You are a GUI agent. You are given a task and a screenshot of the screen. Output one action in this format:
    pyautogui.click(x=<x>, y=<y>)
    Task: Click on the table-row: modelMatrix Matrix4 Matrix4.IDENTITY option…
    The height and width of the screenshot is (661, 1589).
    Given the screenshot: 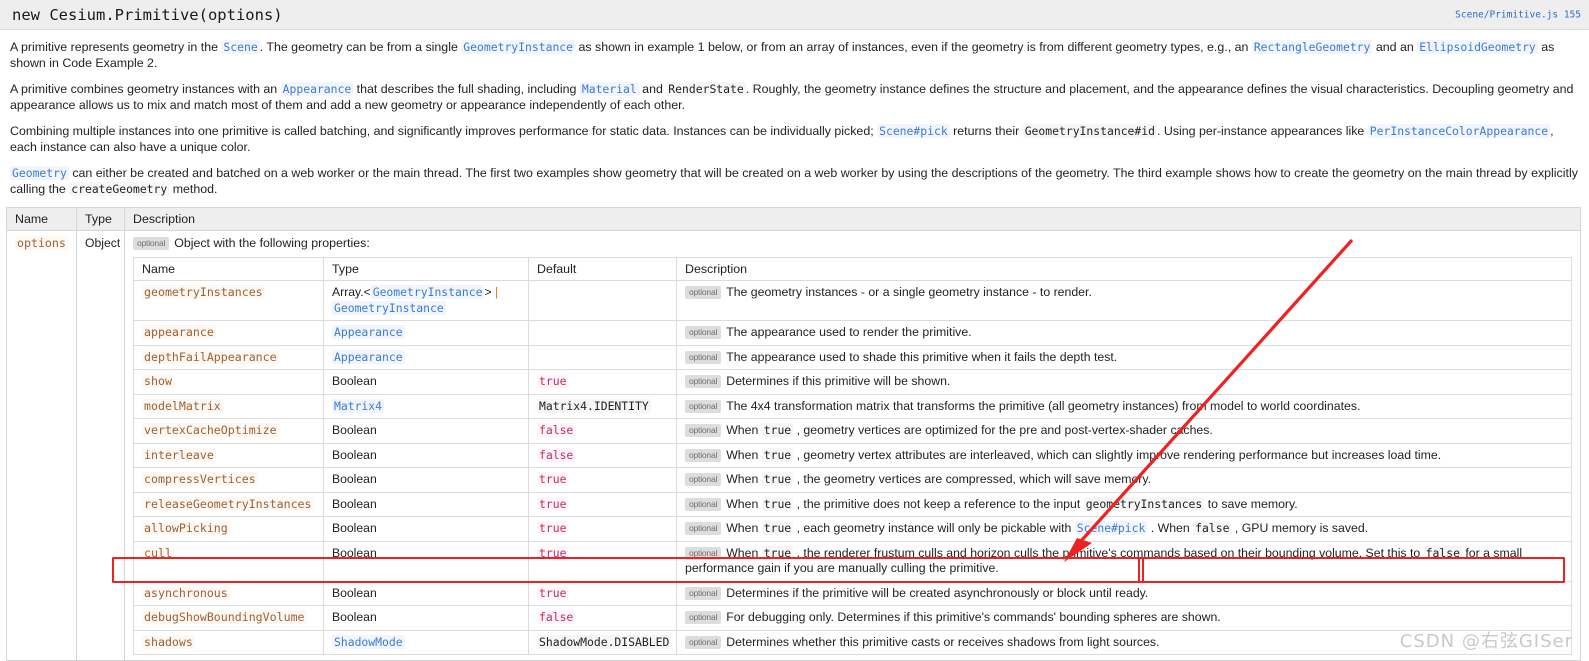 What is the action you would take?
    pyautogui.click(x=852, y=406)
    